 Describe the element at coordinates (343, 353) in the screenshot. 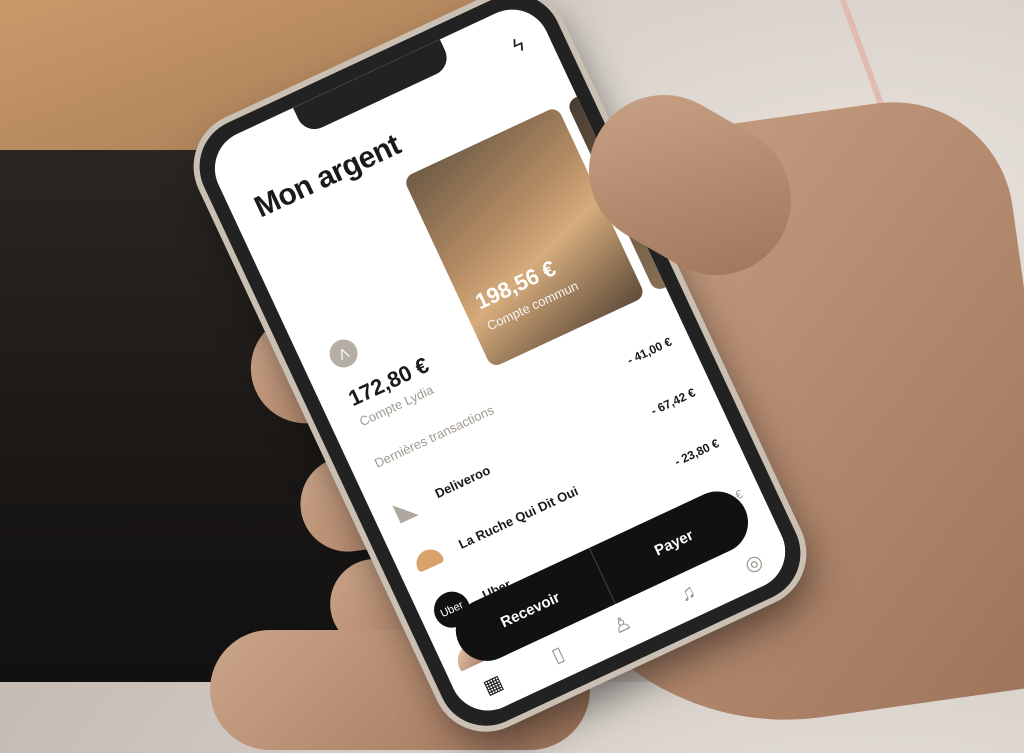

I see `lydia-logo-icon: Λ` at that location.